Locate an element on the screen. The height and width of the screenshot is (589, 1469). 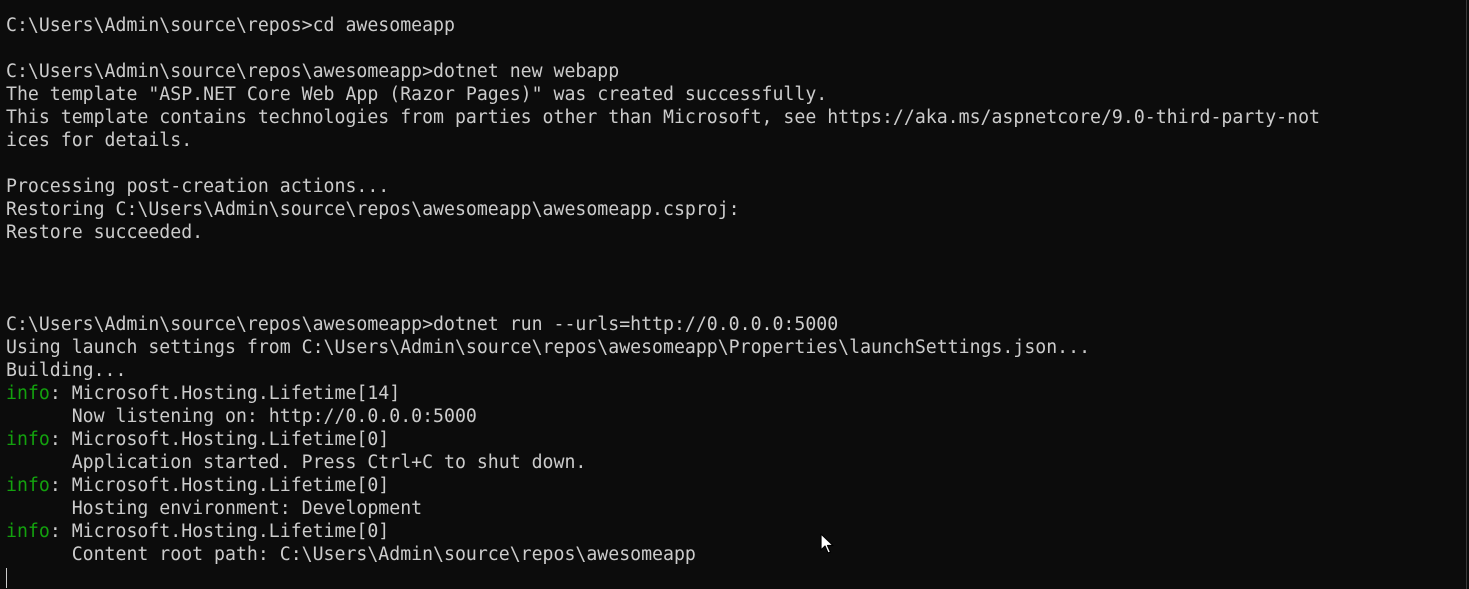
terminal-line-text: Hosting environment: Development is located at coordinates (214, 508).